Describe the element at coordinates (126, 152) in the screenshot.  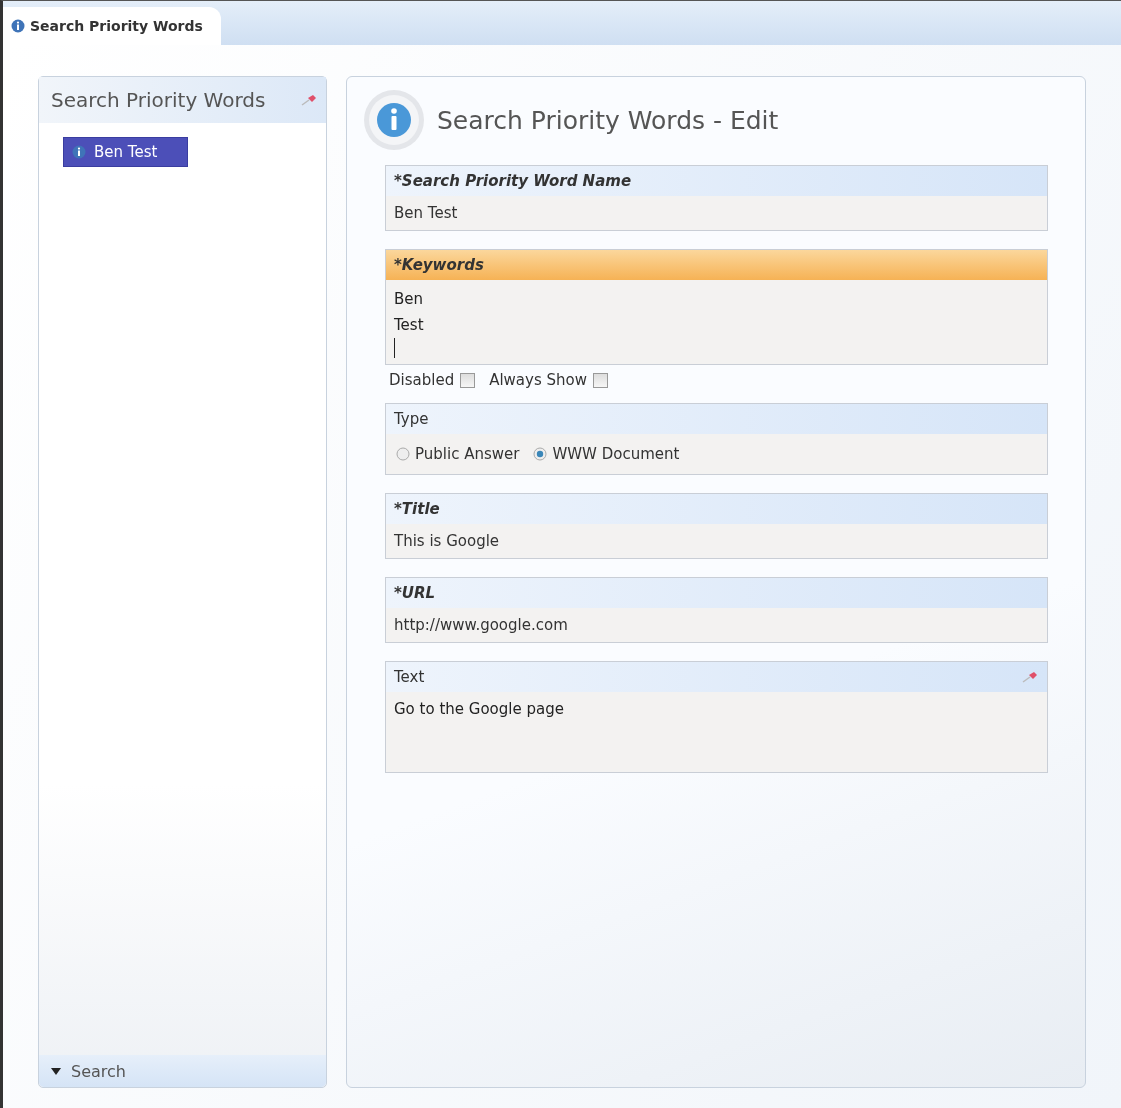
I see `sidebar-item: Ben Test` at that location.